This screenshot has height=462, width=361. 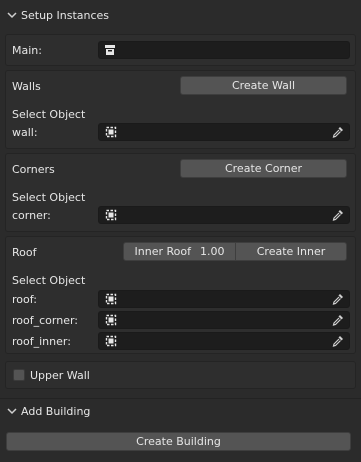 What do you see at coordinates (65, 15) in the screenshot?
I see `setup-instances-title: Setup Instances` at bounding box center [65, 15].